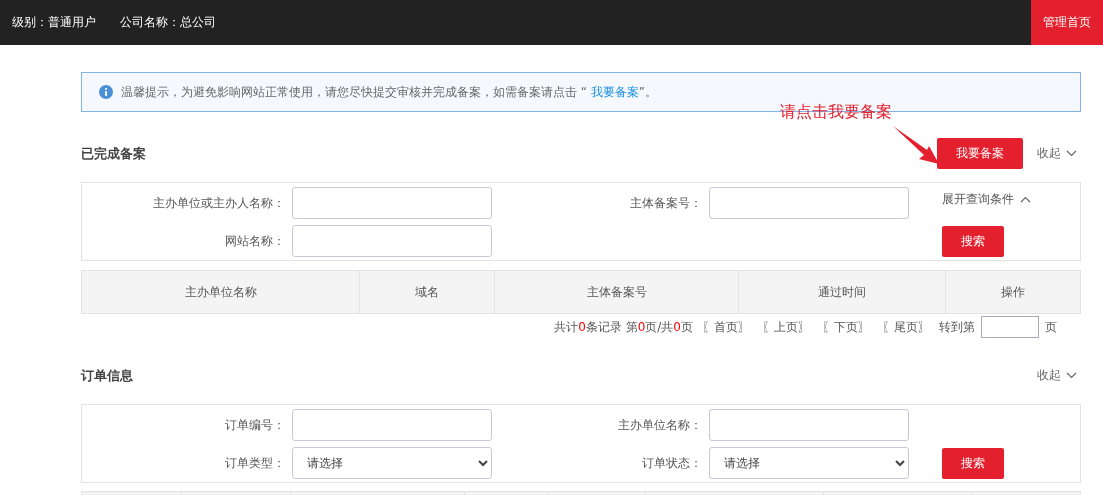  I want to click on field-label: 主体备案号：, so click(665, 203).